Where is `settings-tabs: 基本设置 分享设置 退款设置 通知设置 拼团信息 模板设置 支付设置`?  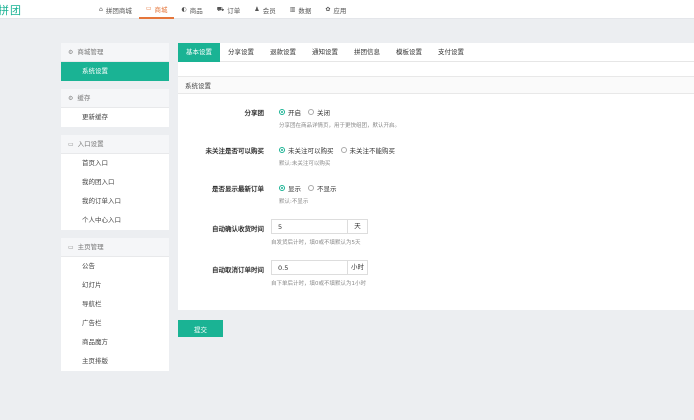 settings-tabs: 基本设置 分享设置 退款设置 通知设置 拼团信息 模板设置 支付设置 is located at coordinates (436, 52).